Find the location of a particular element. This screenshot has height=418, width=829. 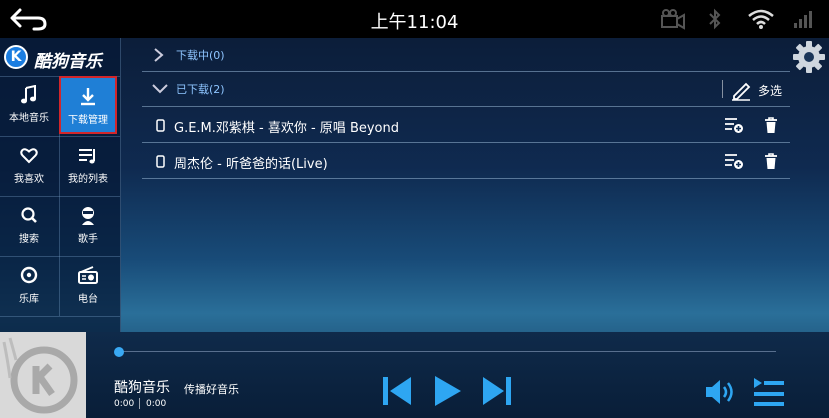

volume-icon is located at coordinates (720, 392).